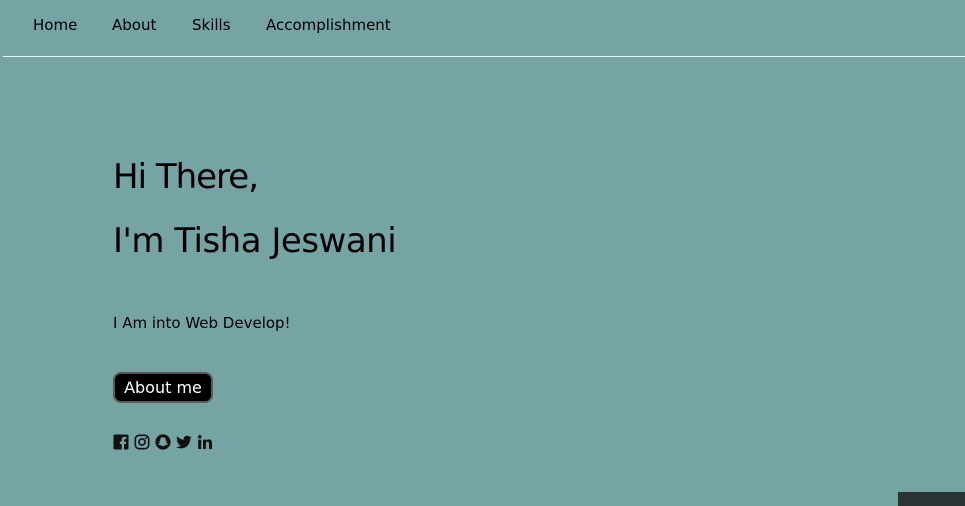  I want to click on social-links, so click(163, 443).